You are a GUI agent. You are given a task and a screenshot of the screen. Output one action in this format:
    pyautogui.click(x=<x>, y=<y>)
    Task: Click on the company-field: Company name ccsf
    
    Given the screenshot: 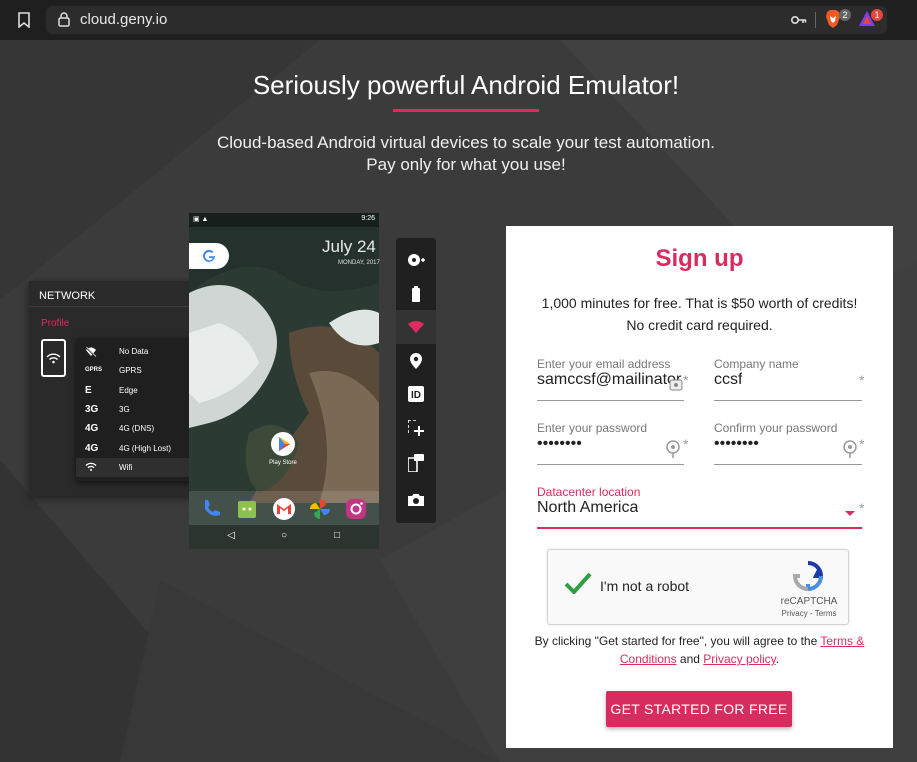 What is the action you would take?
    pyautogui.click(x=788, y=380)
    